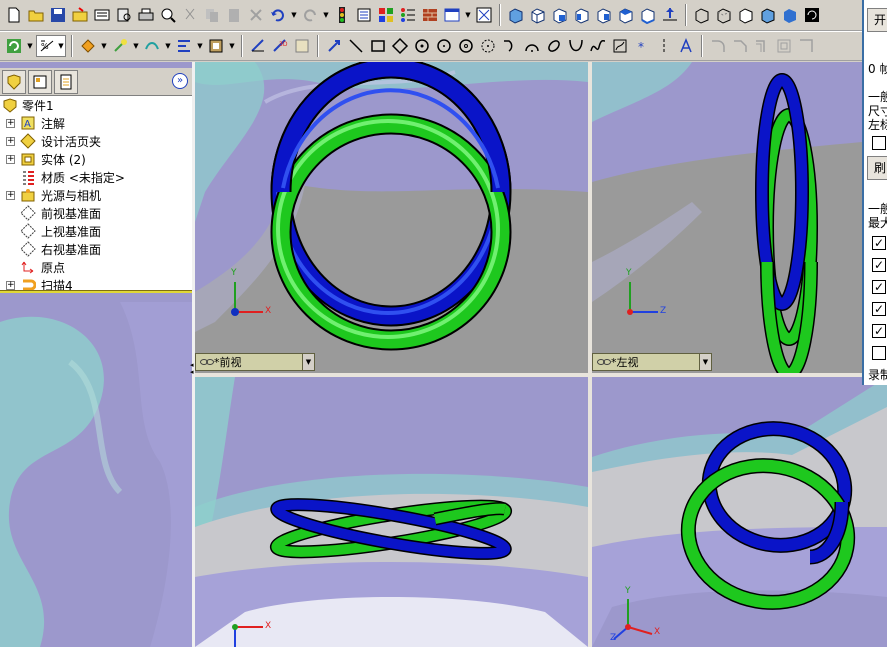 This screenshot has width=887, height=647. I want to click on new-icon, so click(14, 15).